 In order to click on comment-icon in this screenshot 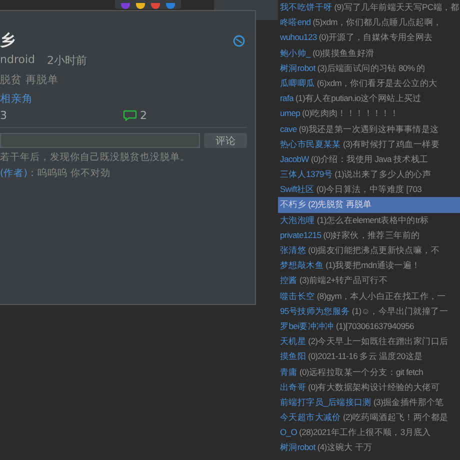, I will do `click(130, 115)`.